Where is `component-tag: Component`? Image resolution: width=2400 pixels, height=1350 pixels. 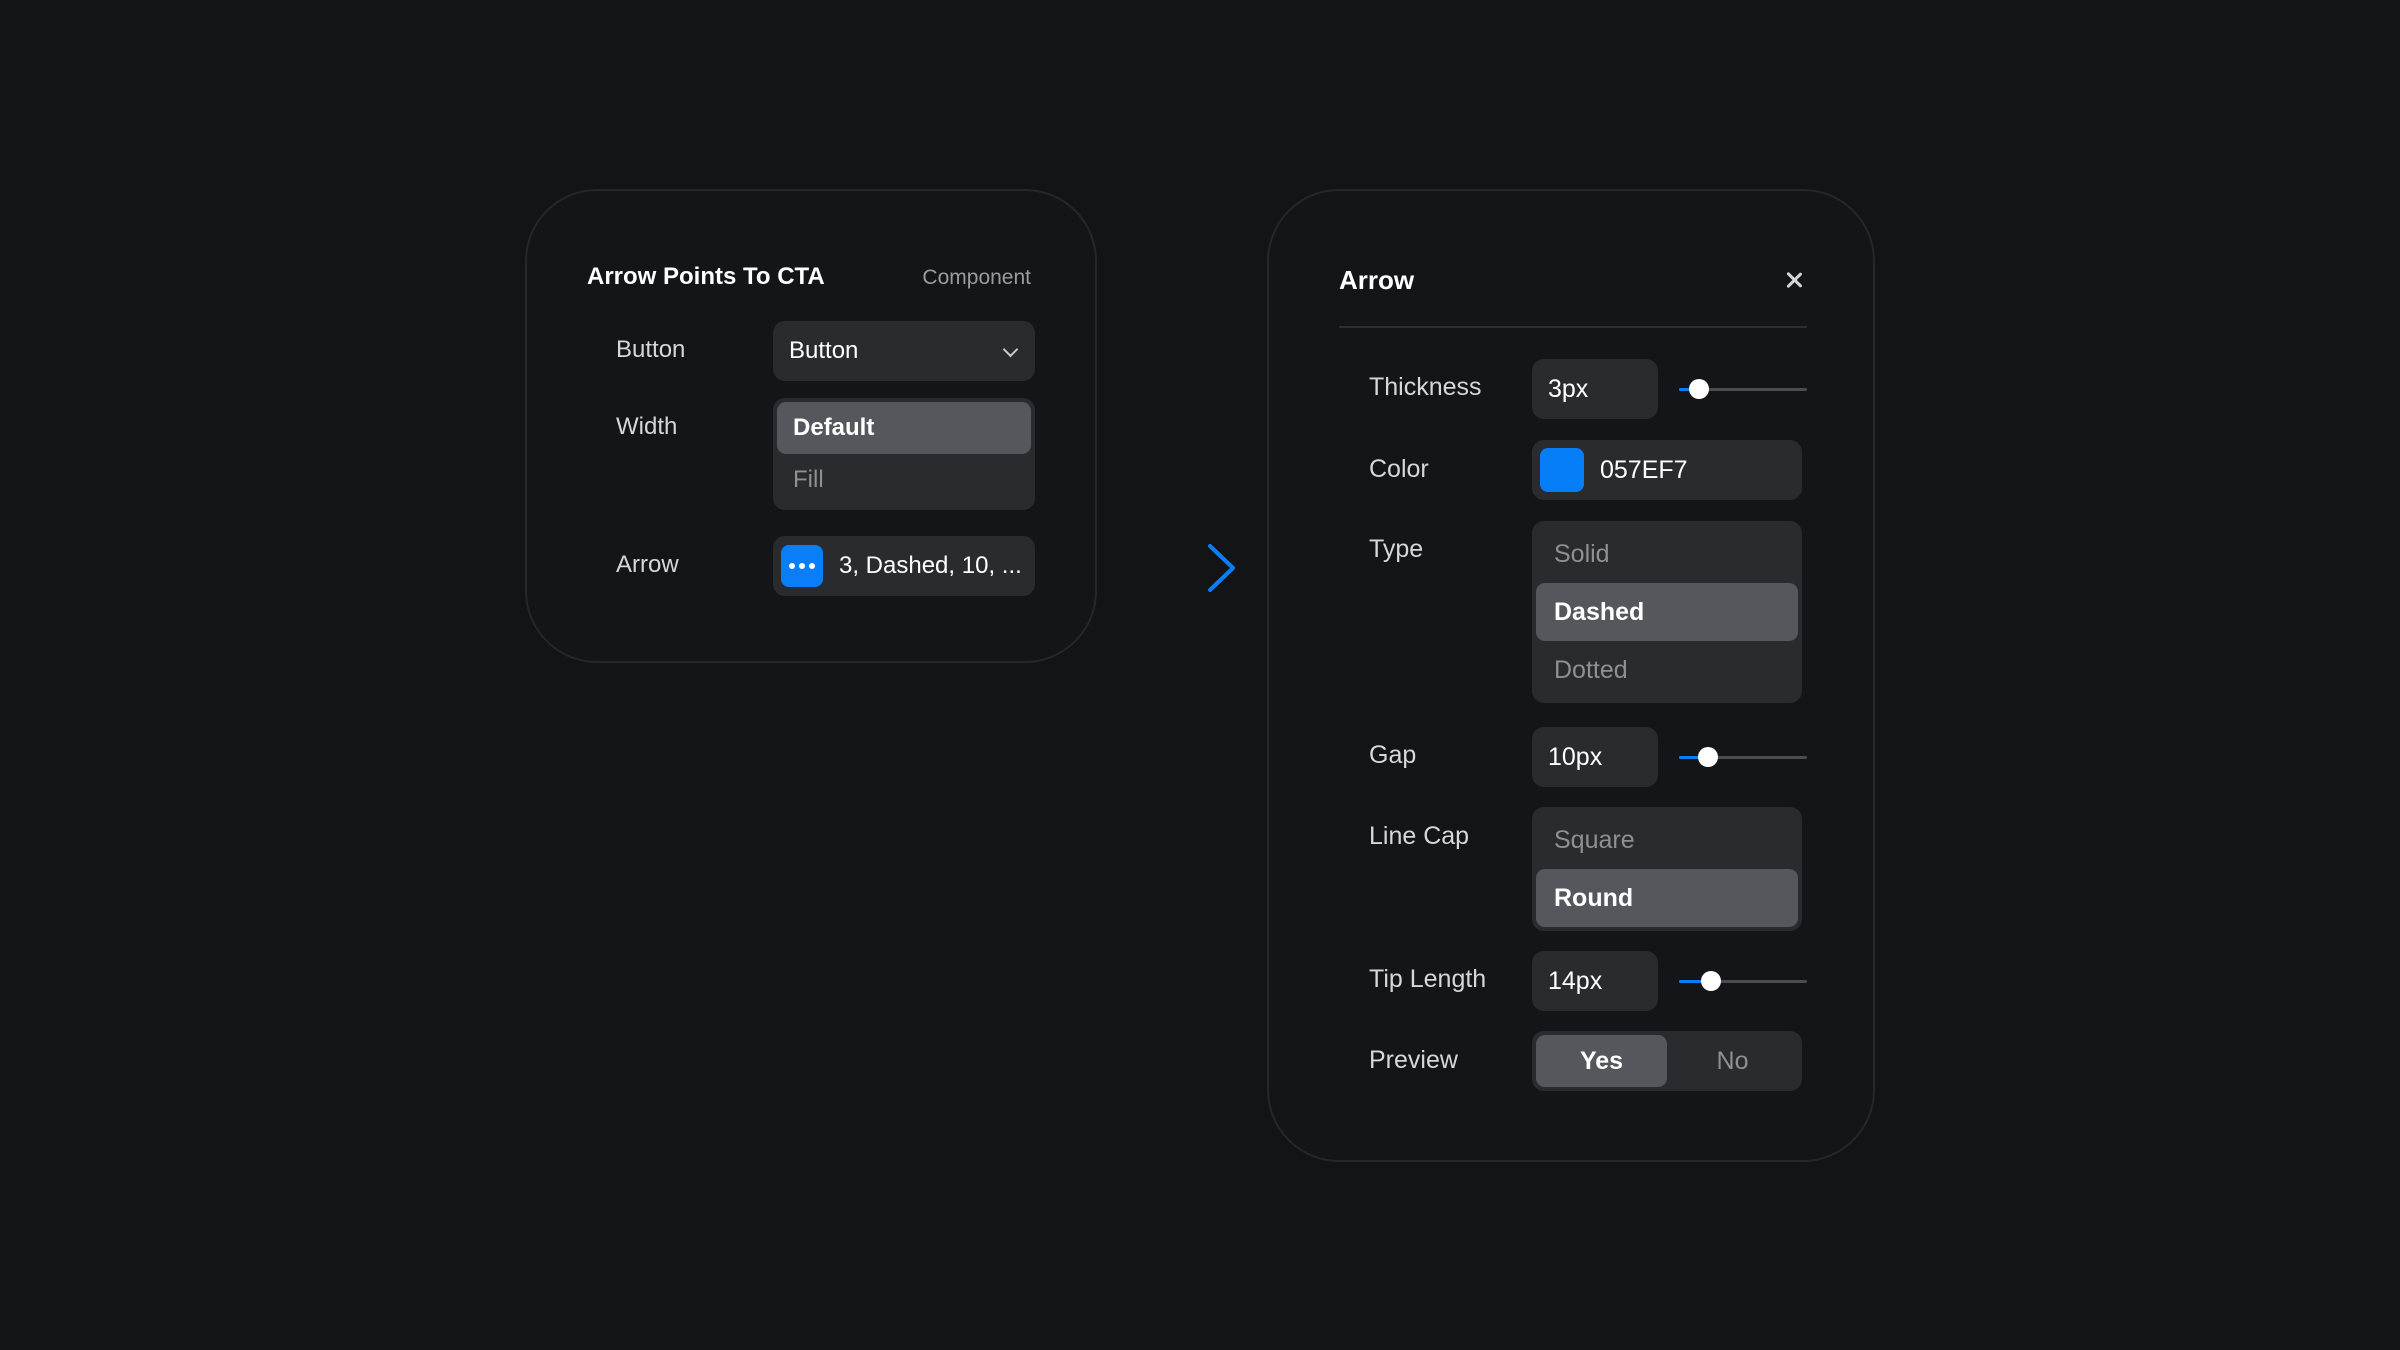
component-tag: Component is located at coordinates (976, 277).